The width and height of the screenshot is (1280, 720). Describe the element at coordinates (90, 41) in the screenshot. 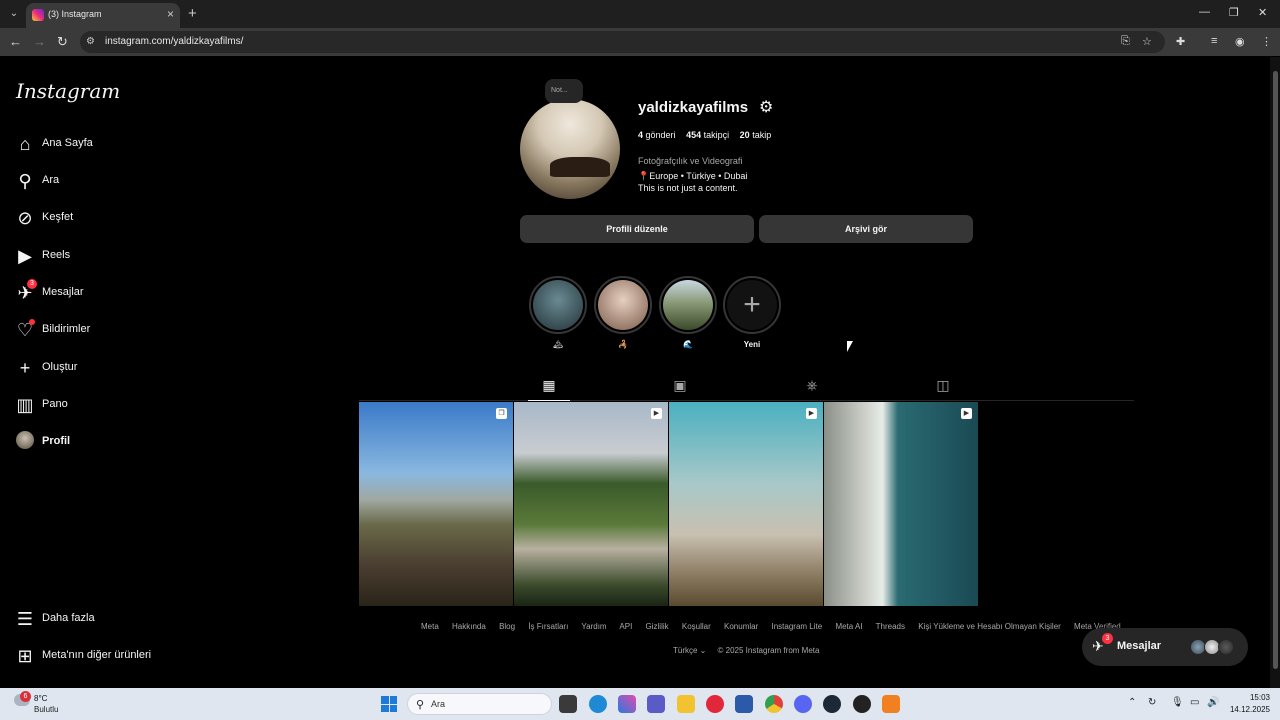

I see `site-info-icon: ⚙` at that location.